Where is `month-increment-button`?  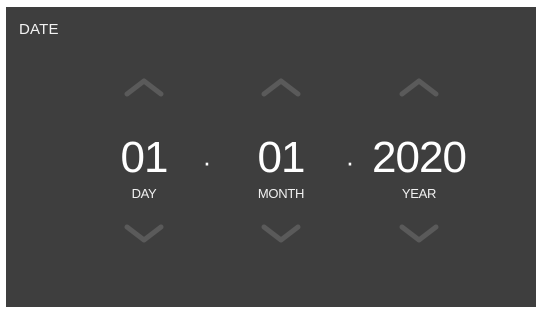 month-increment-button is located at coordinates (281, 87).